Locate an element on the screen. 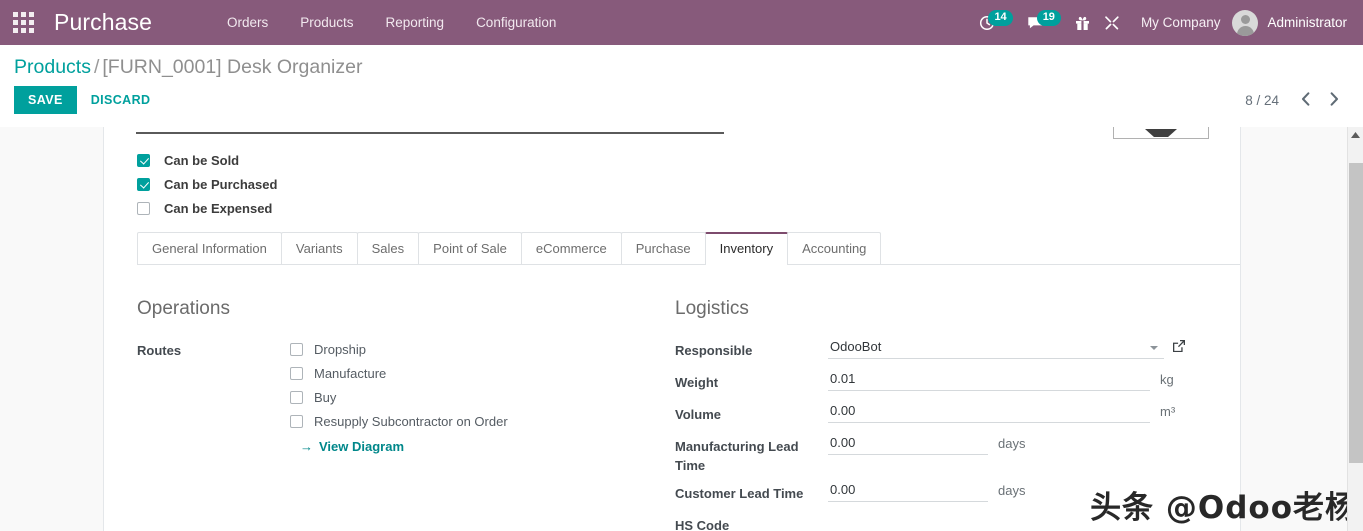  pager-count: 8 / 24 is located at coordinates (1262, 100).